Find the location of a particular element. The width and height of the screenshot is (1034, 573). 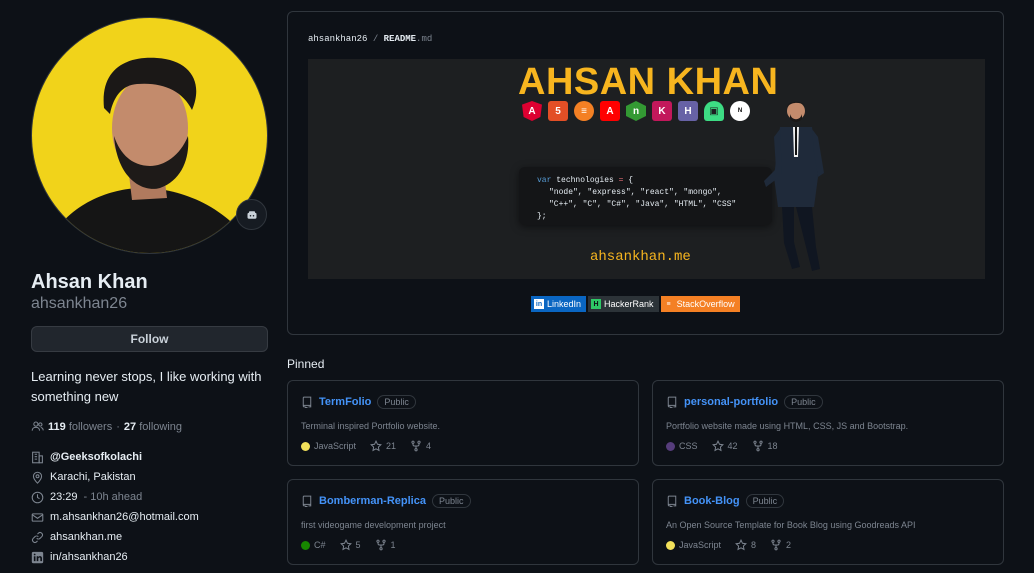

language-label: CSS is located at coordinates (688, 446).